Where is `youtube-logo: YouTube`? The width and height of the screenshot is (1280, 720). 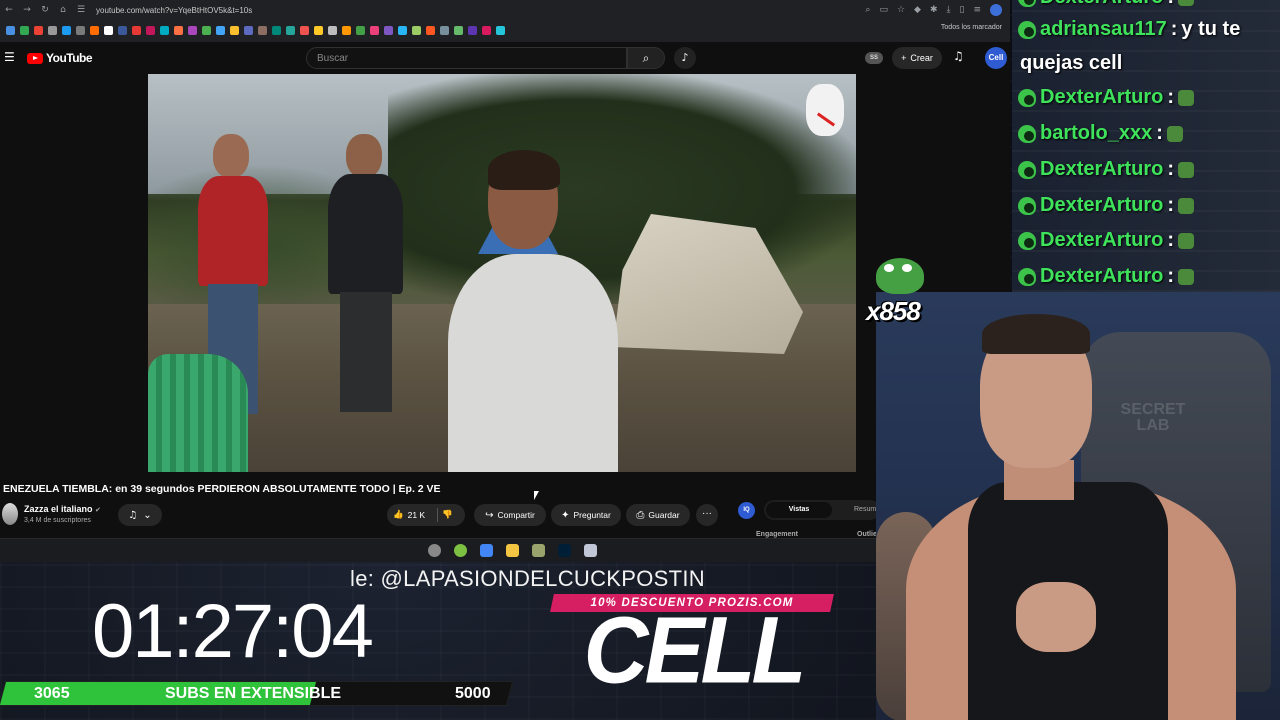 youtube-logo: YouTube is located at coordinates (60, 58).